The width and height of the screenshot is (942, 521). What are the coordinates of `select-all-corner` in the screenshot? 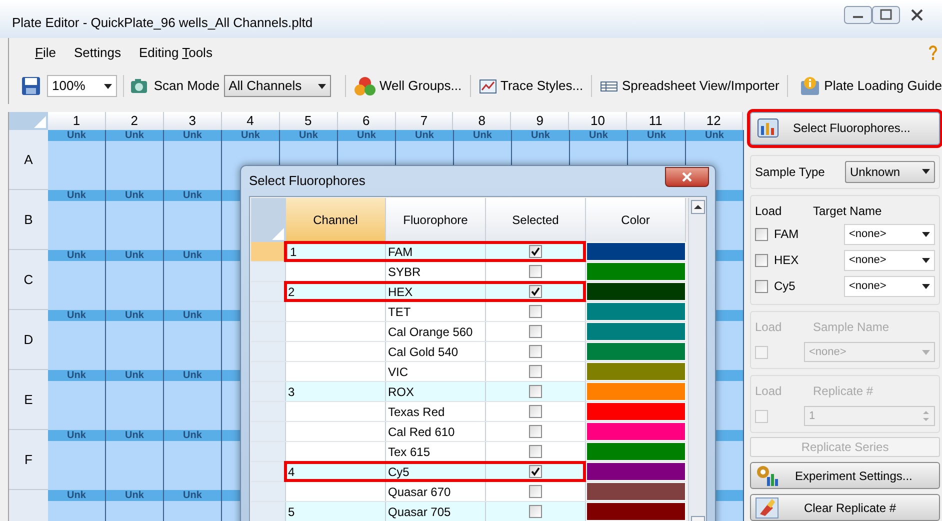 It's located at (28, 121).